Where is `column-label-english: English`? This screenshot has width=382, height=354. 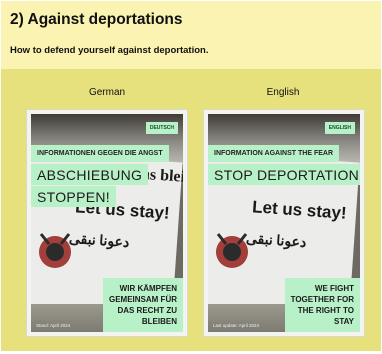
column-label-english: English is located at coordinates (283, 92).